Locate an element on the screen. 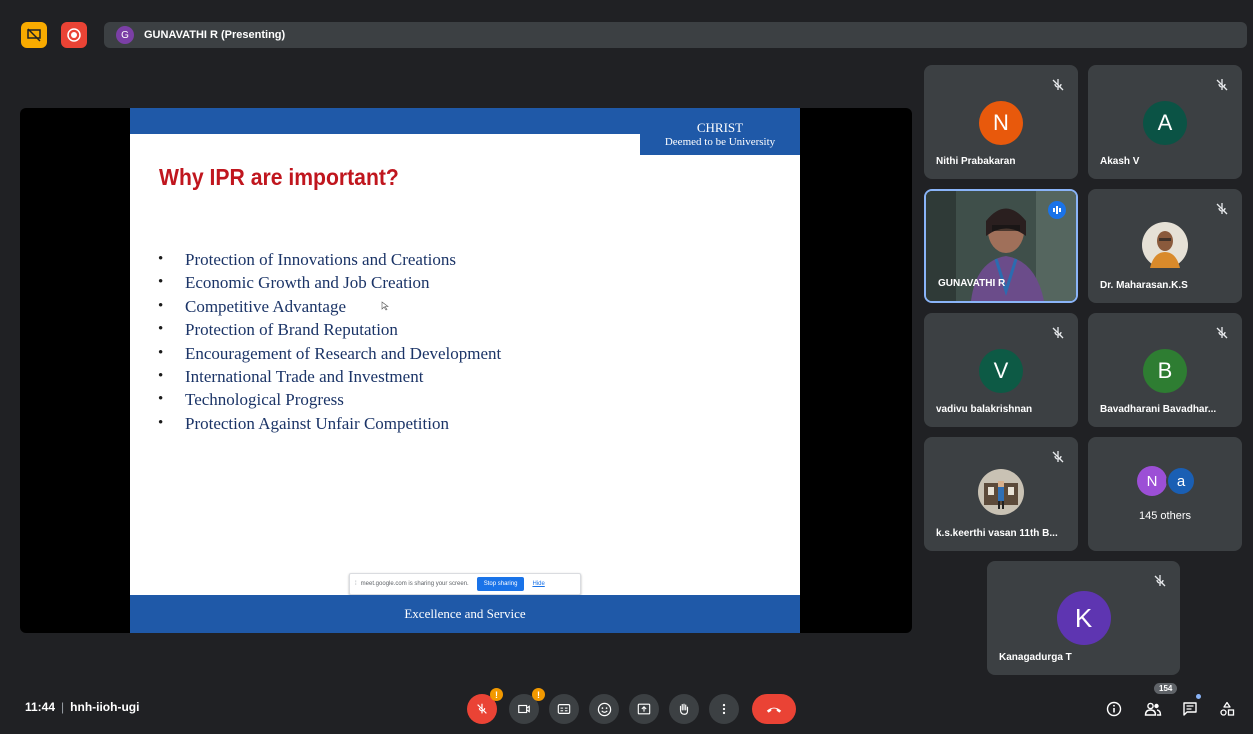  people-icon is located at coordinates (1153, 709).